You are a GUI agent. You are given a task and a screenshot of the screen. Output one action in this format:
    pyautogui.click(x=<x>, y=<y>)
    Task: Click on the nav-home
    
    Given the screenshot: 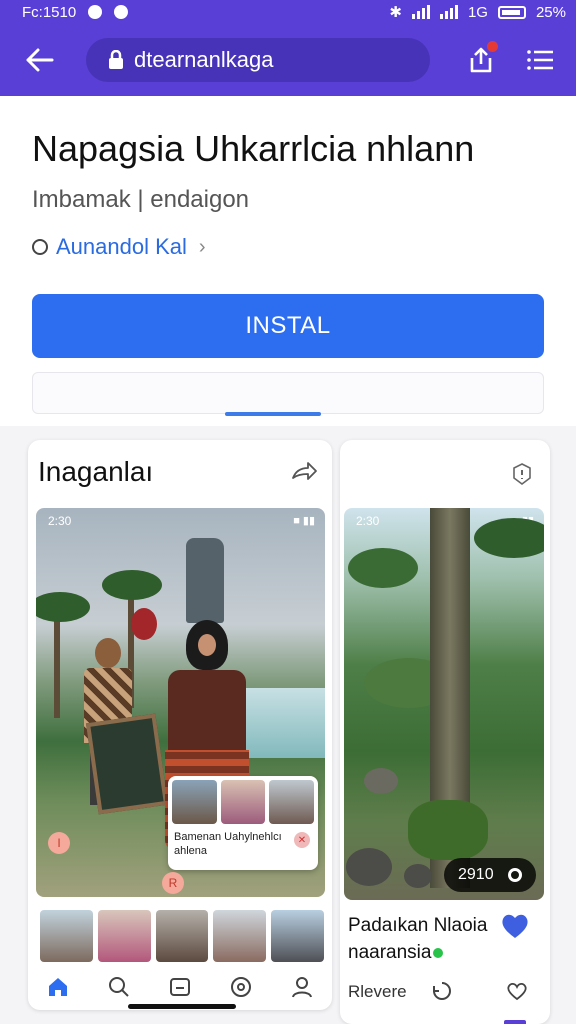 What is the action you would take?
    pyautogui.click(x=58, y=987)
    